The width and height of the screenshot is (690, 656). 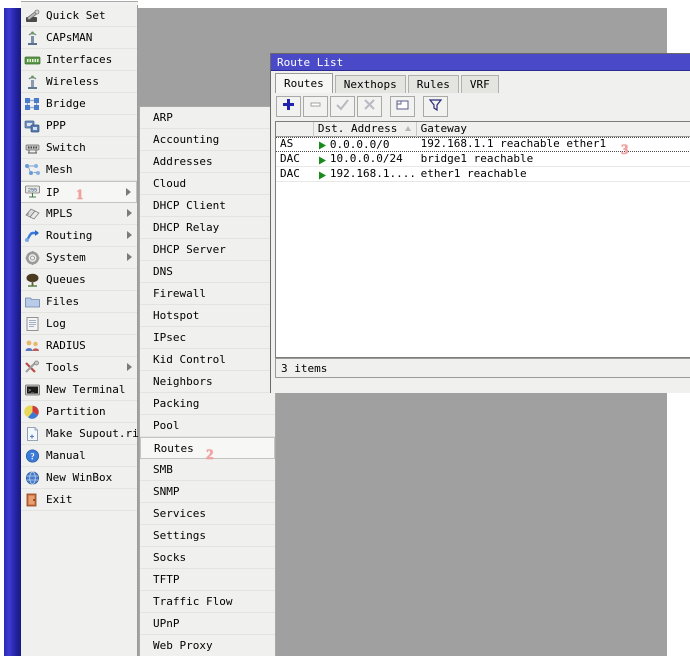 I want to click on menu-item-system: System, so click(x=79, y=258).